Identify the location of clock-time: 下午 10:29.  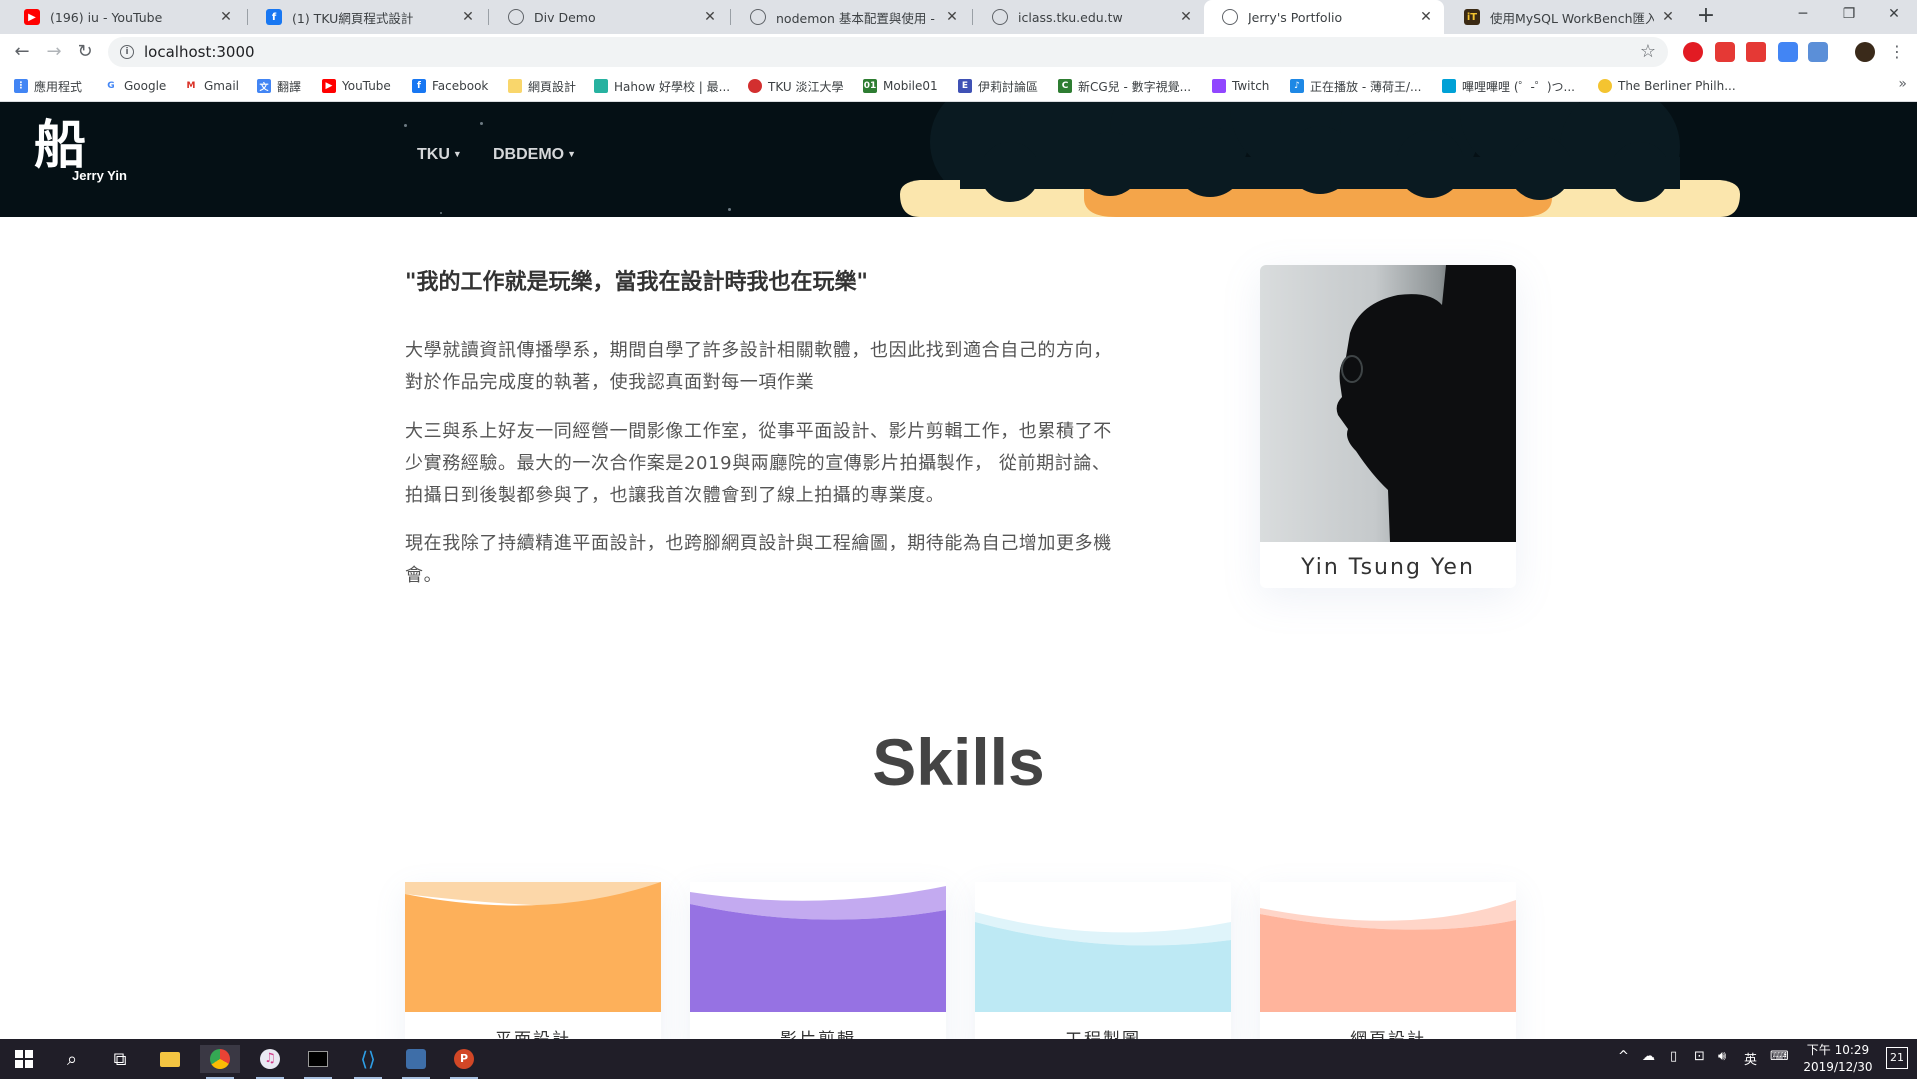
(1838, 1050).